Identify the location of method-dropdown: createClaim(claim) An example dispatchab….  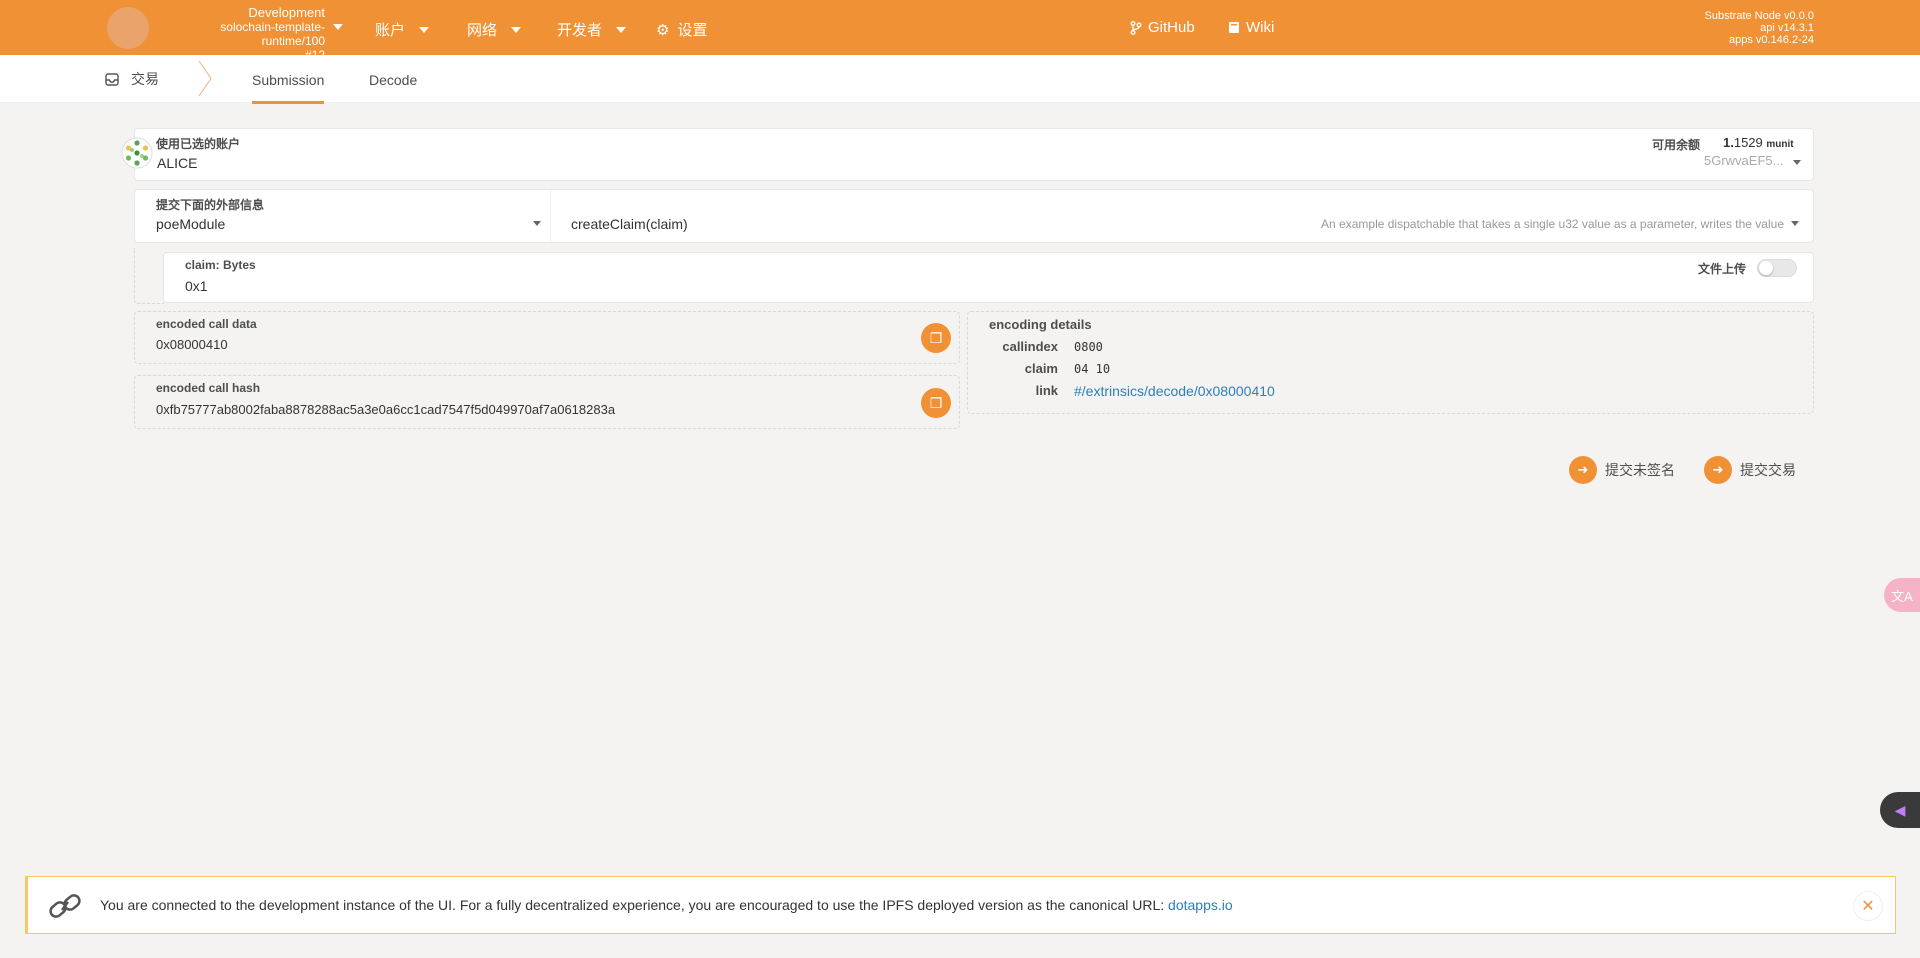
(1182, 216).